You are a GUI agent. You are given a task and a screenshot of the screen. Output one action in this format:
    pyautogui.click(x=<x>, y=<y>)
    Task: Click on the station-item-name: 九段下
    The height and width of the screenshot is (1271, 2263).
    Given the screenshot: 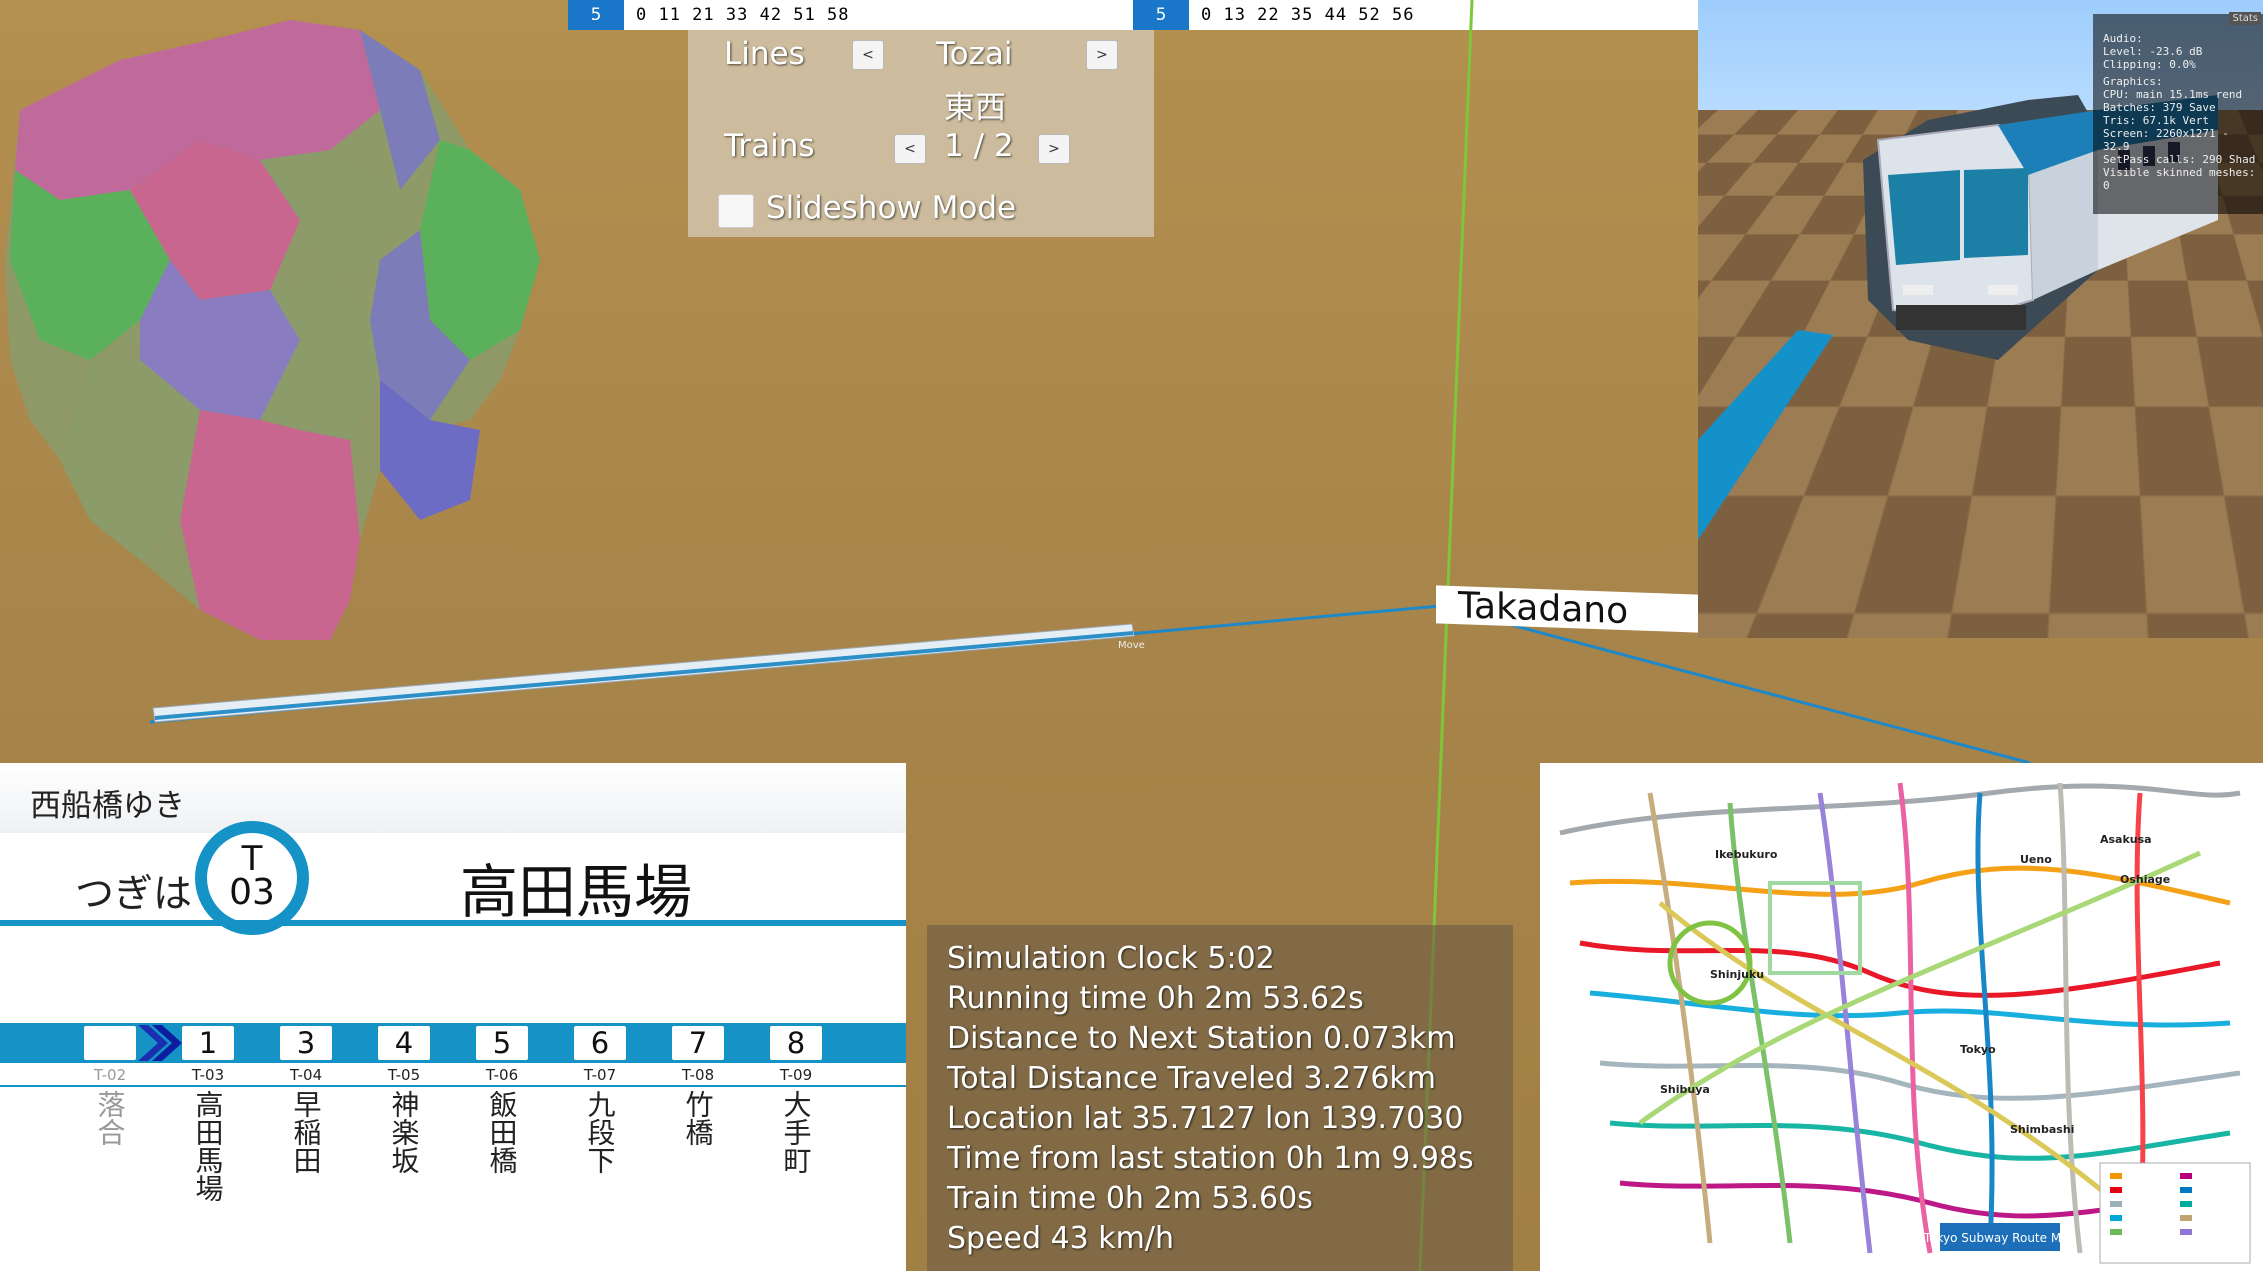 What is the action you would take?
    pyautogui.click(x=600, y=1132)
    